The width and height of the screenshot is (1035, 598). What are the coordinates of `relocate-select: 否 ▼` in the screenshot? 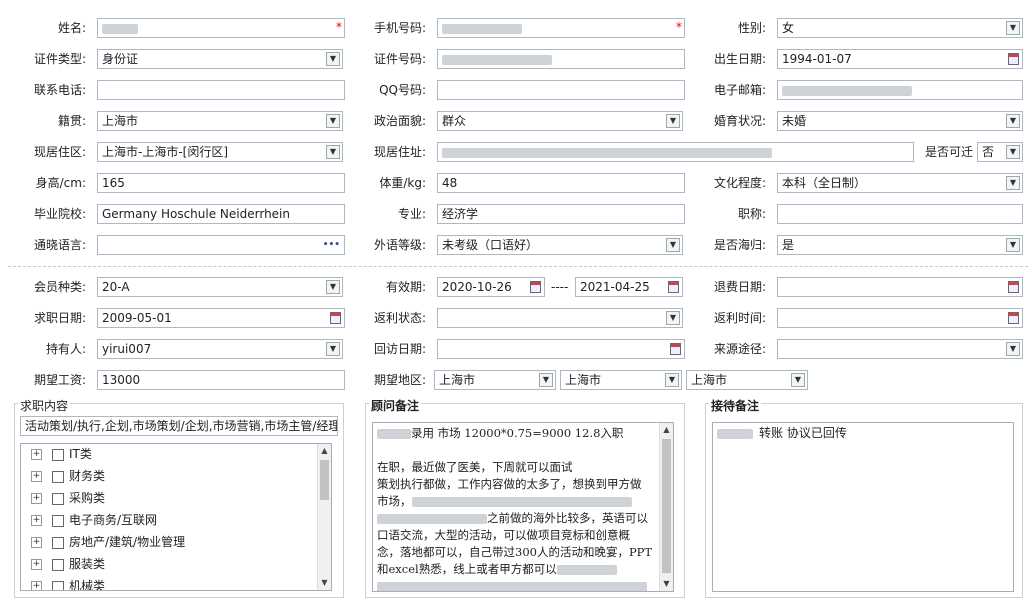 It's located at (1000, 152).